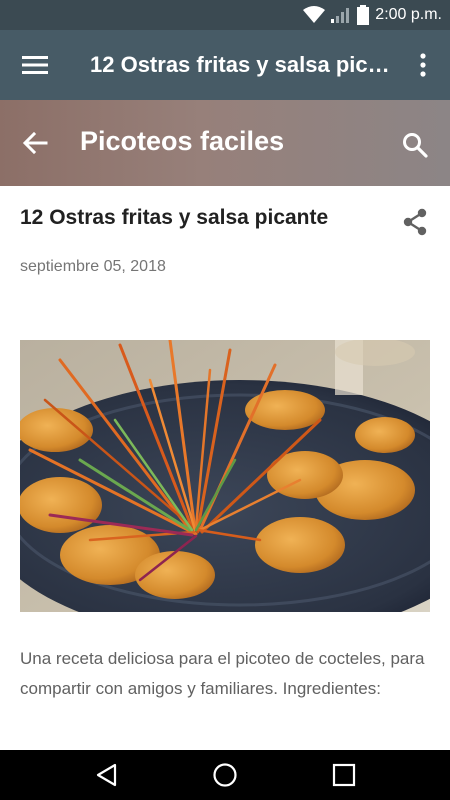  Describe the element at coordinates (372, 15) in the screenshot. I see `status-icons: 2:00 p.m.` at that location.